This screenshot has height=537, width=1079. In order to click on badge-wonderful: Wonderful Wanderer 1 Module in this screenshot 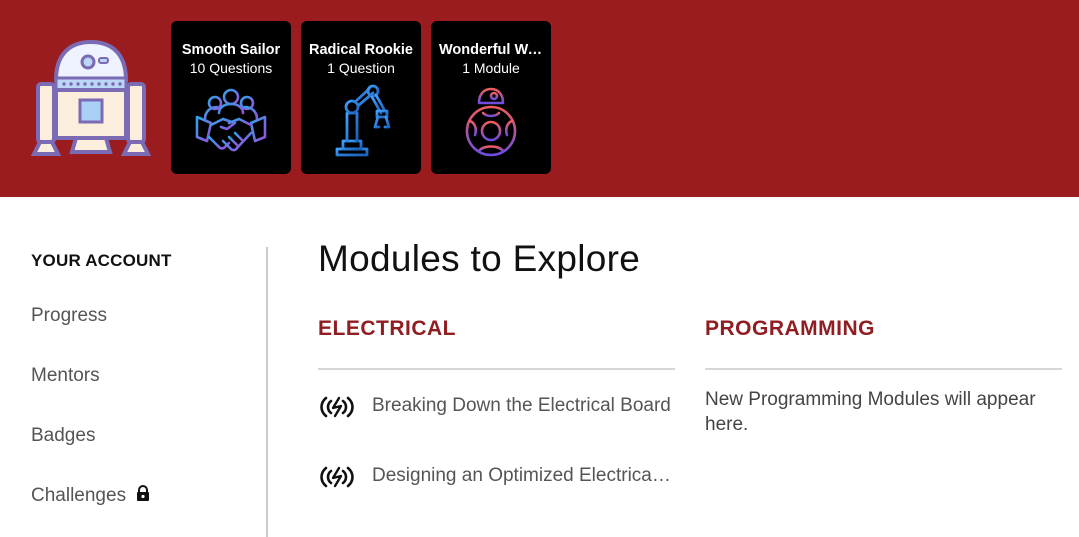, I will do `click(491, 97)`.